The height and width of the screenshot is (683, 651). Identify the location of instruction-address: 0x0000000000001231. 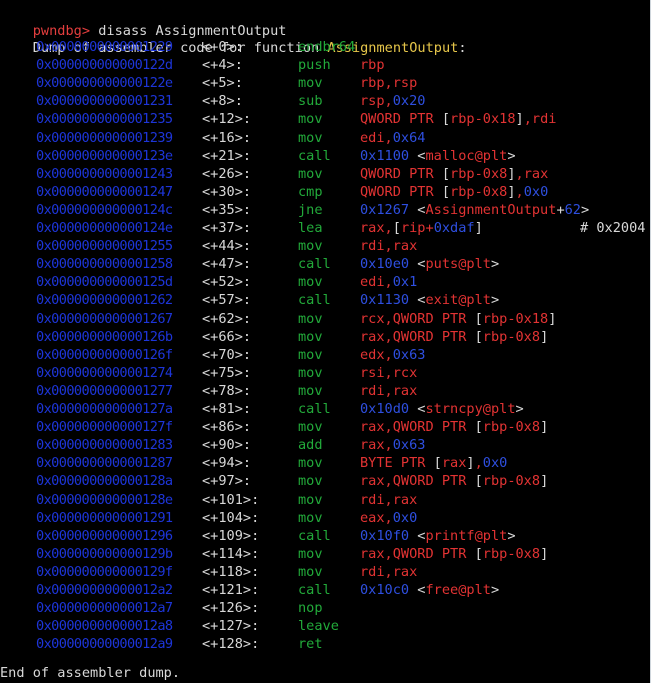
(104, 101).